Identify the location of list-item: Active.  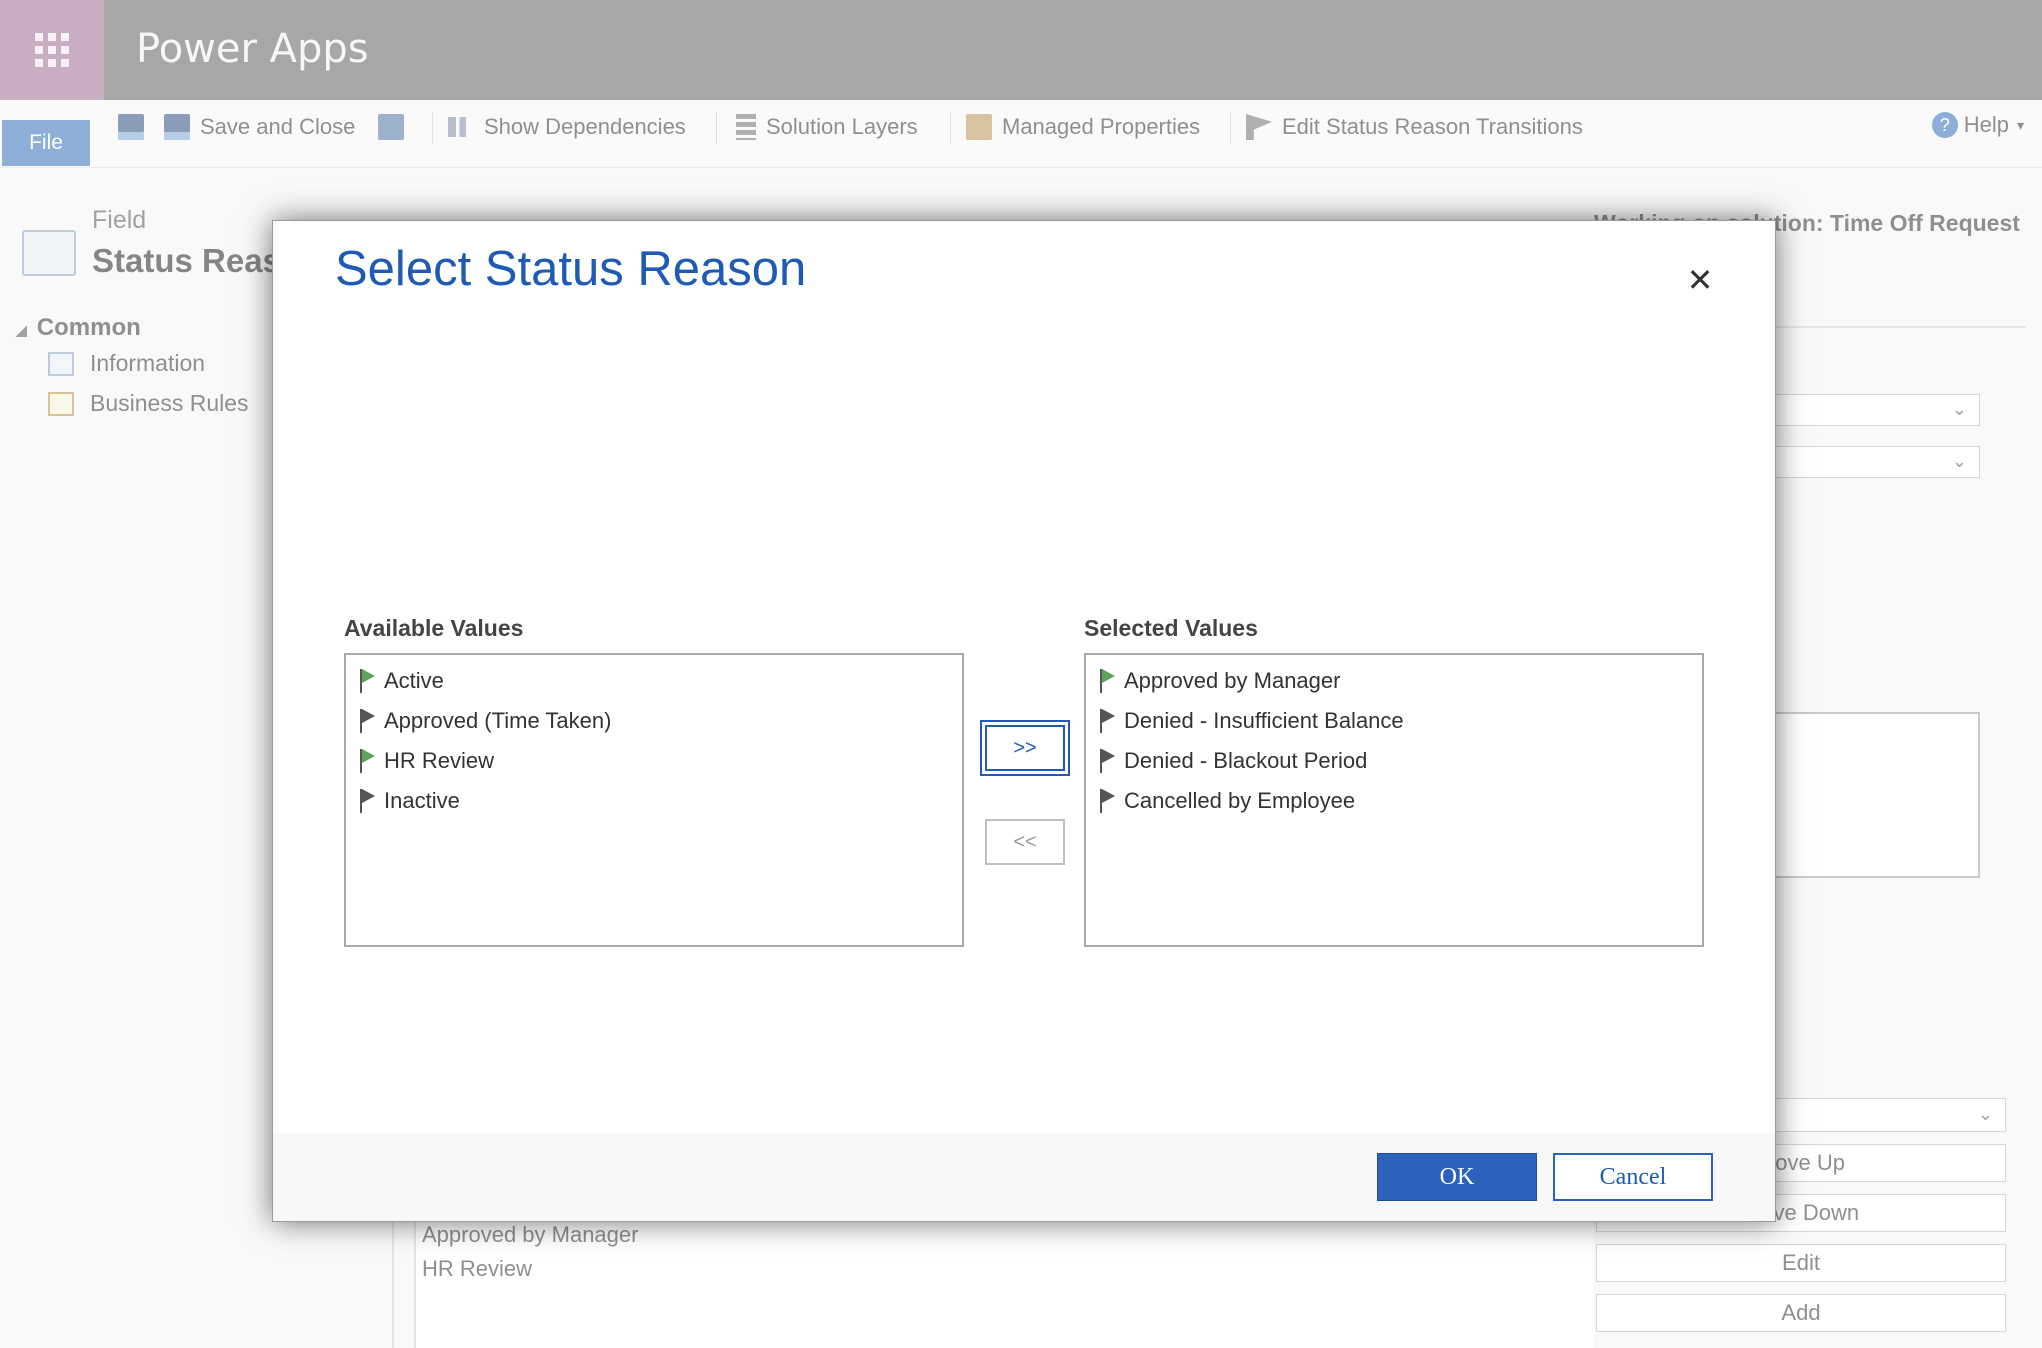
(654, 681).